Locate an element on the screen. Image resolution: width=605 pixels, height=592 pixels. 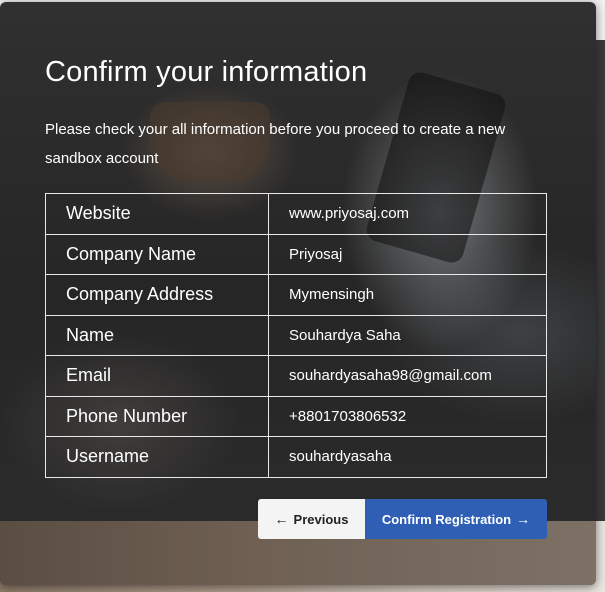
table-row: Website www.priyosaj.com is located at coordinates (296, 214).